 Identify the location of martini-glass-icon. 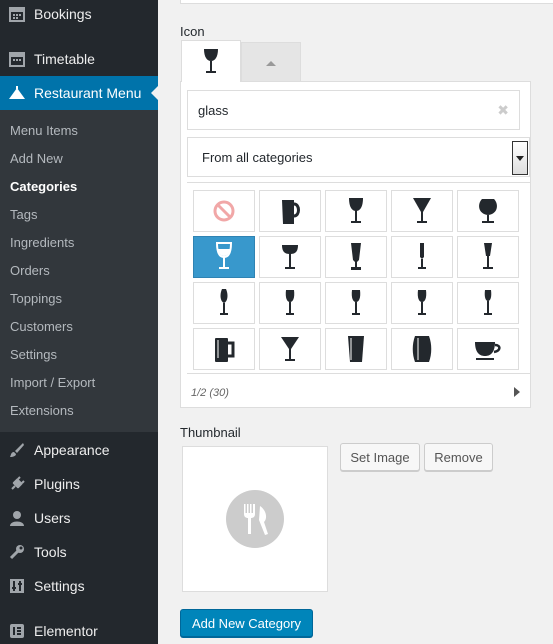
(290, 257).